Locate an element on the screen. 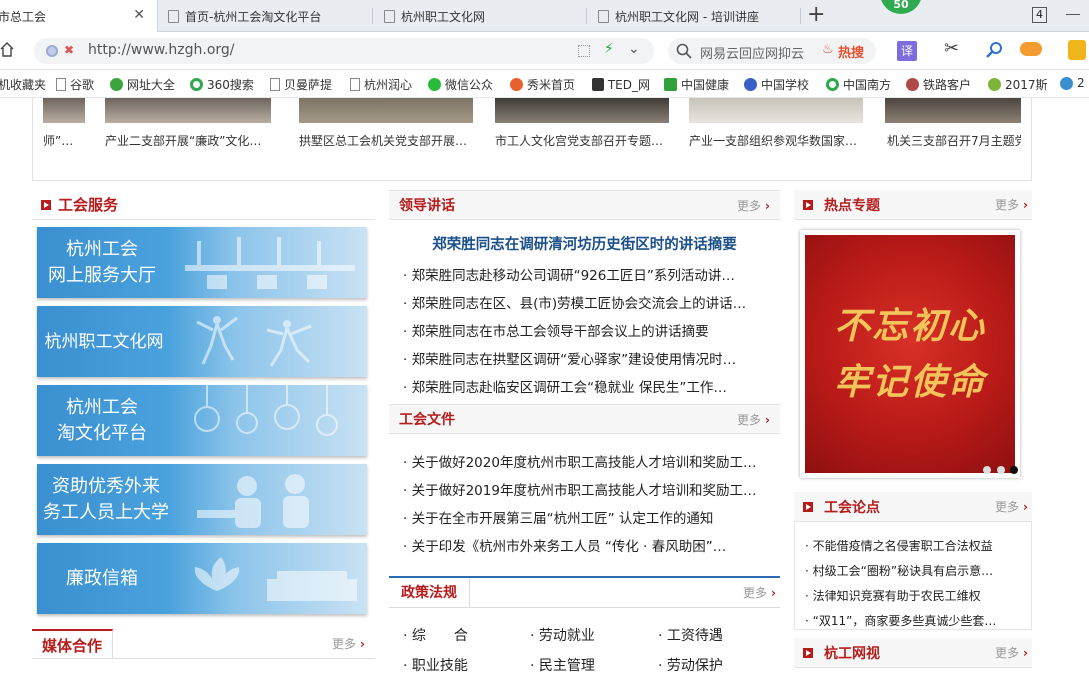 The image size is (1089, 676). bookmark-item: 机收藏夹 is located at coordinates (23, 84).